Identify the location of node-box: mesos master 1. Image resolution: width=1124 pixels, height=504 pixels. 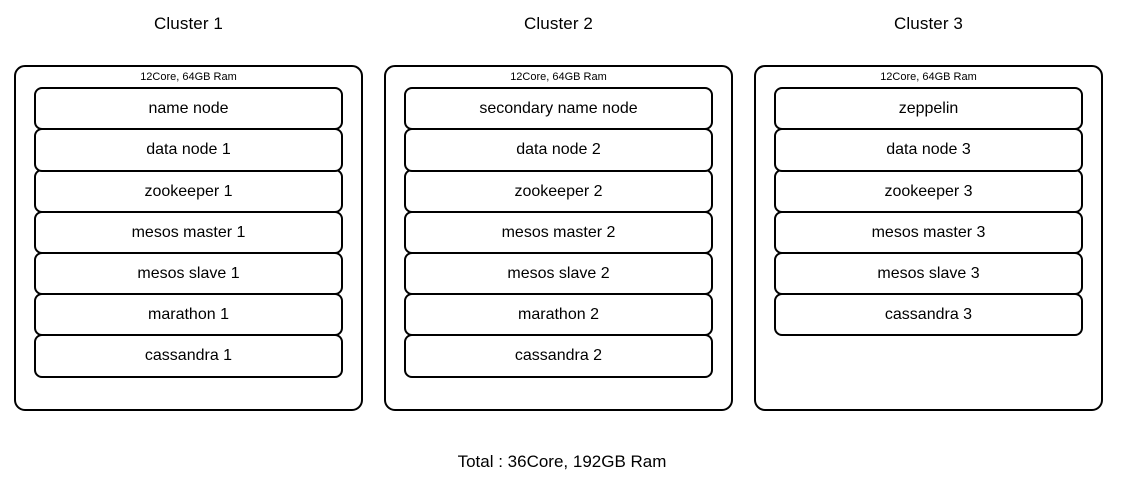
(188, 232).